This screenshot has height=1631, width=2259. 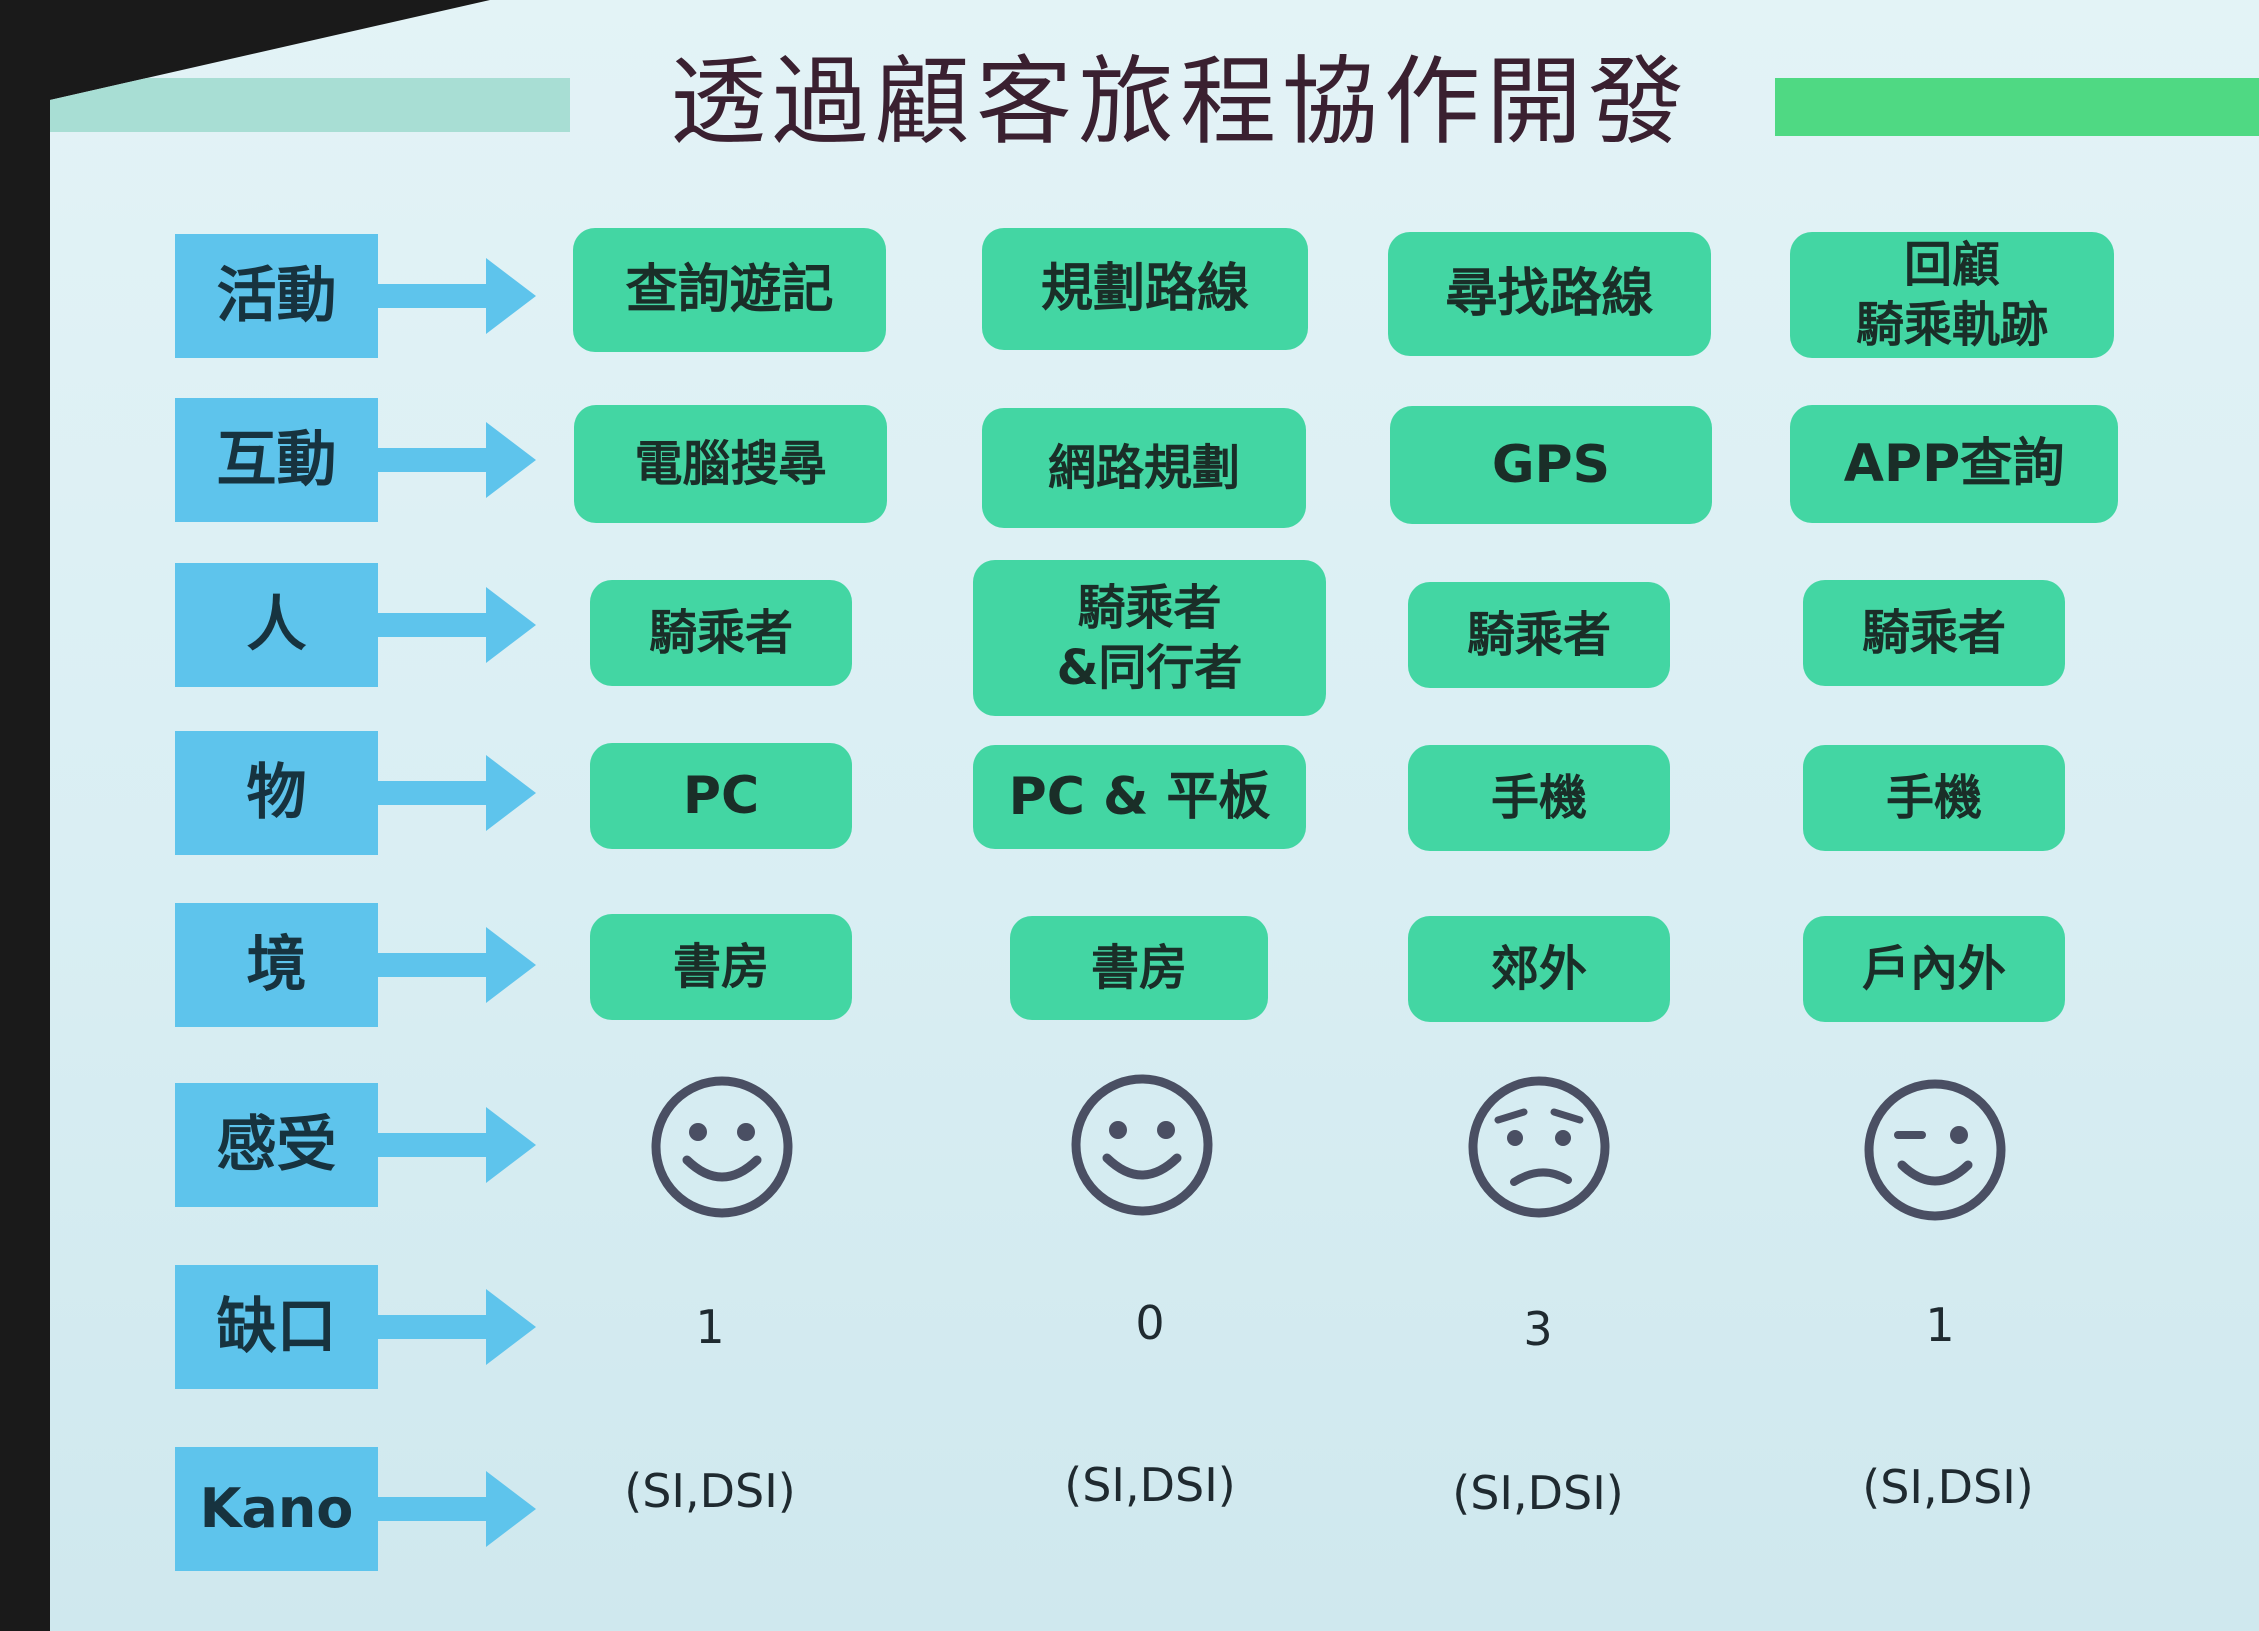 I want to click on interaction-box: 電腦搜尋, so click(x=730, y=464).